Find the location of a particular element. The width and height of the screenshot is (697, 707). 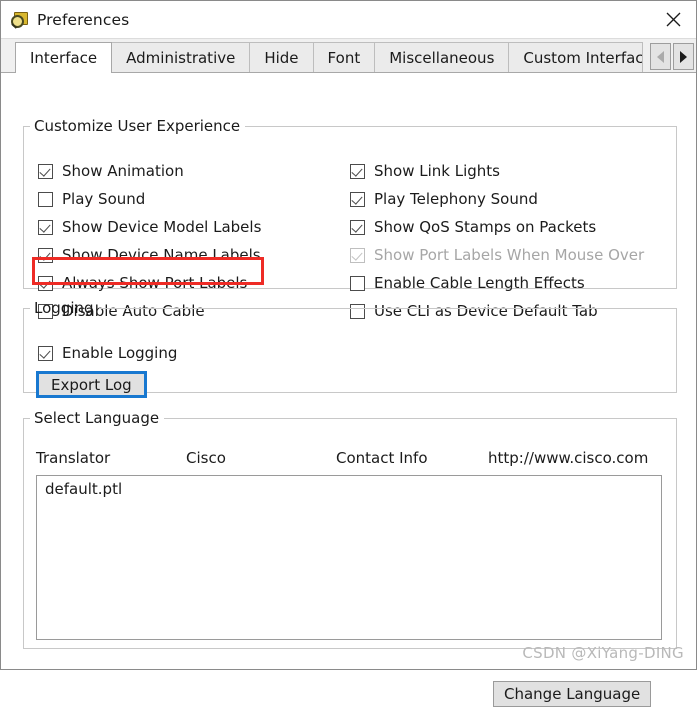

tab-custom-interface-label: Custom Interface is located at coordinates (583, 58).